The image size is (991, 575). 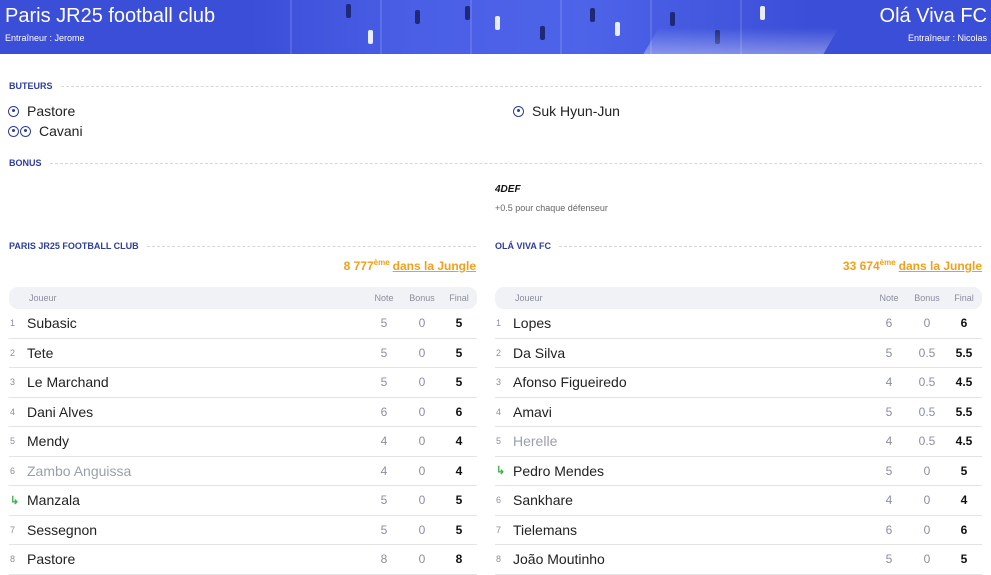 What do you see at coordinates (41, 111) in the screenshot?
I see `home-scorer-1: Pastore` at bounding box center [41, 111].